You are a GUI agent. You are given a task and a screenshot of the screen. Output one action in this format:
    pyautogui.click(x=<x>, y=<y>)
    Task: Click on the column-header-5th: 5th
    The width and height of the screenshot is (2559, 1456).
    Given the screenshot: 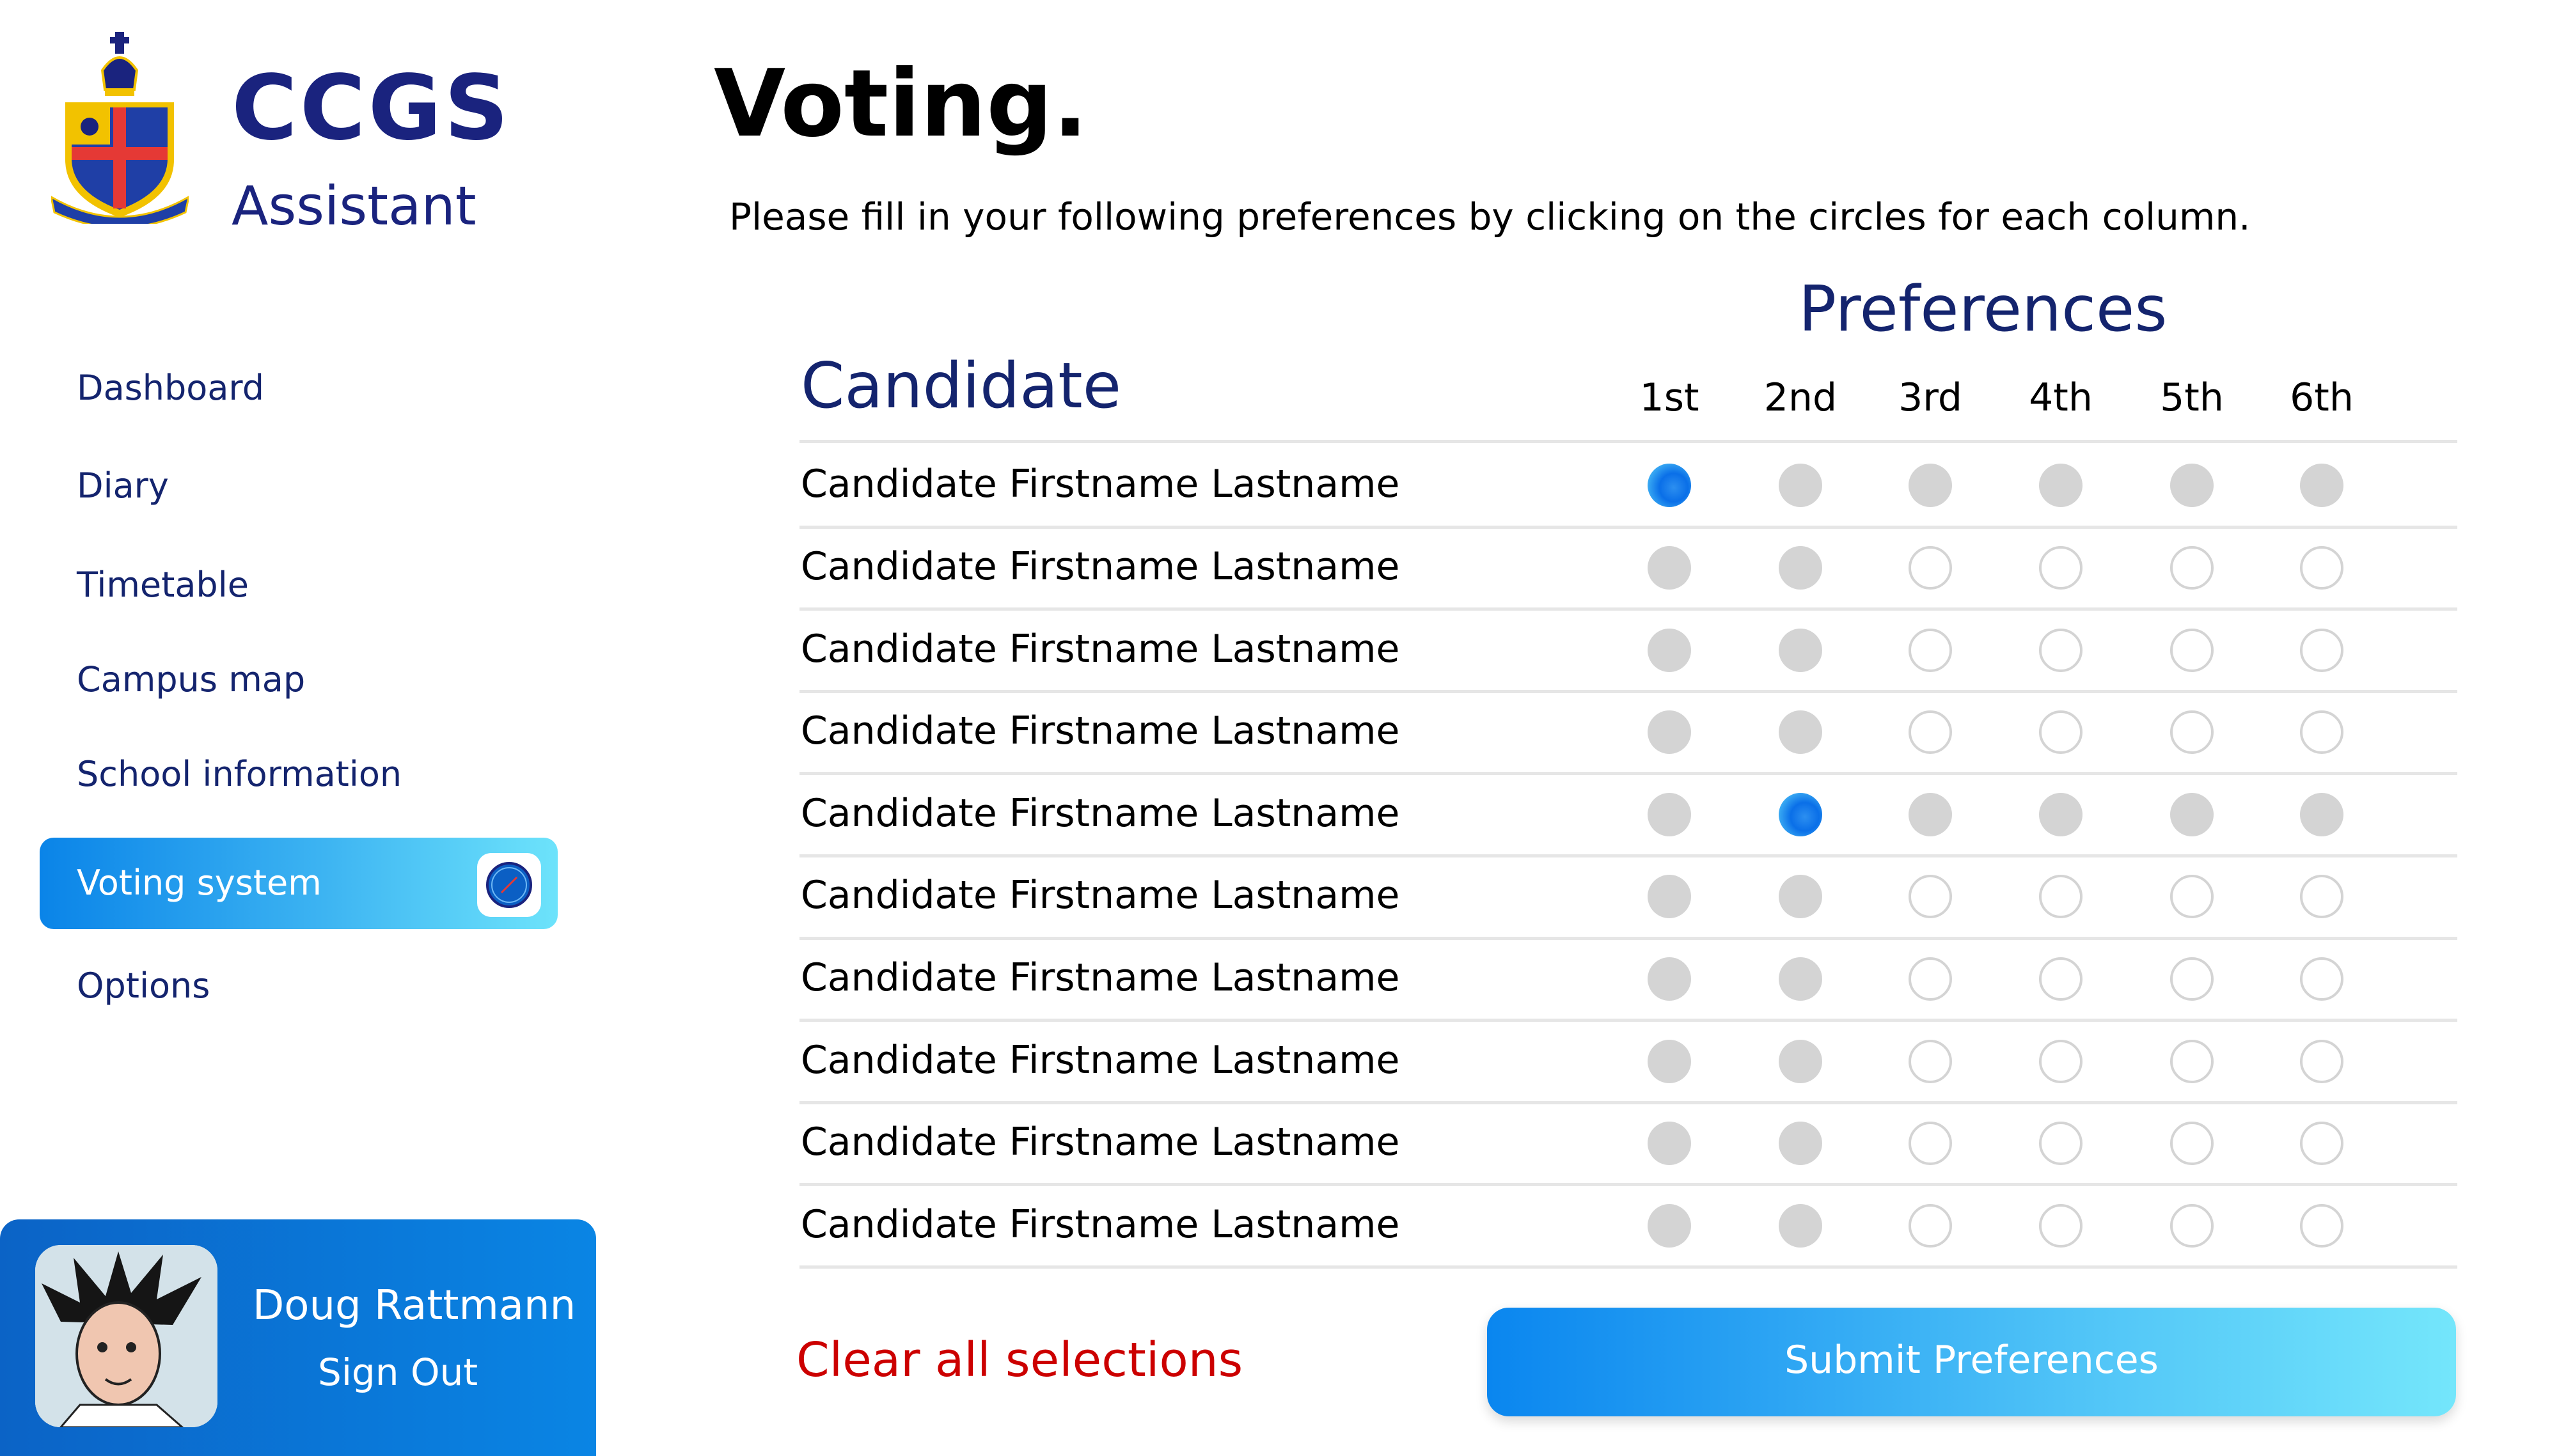 What is the action you would take?
    pyautogui.click(x=2192, y=398)
    